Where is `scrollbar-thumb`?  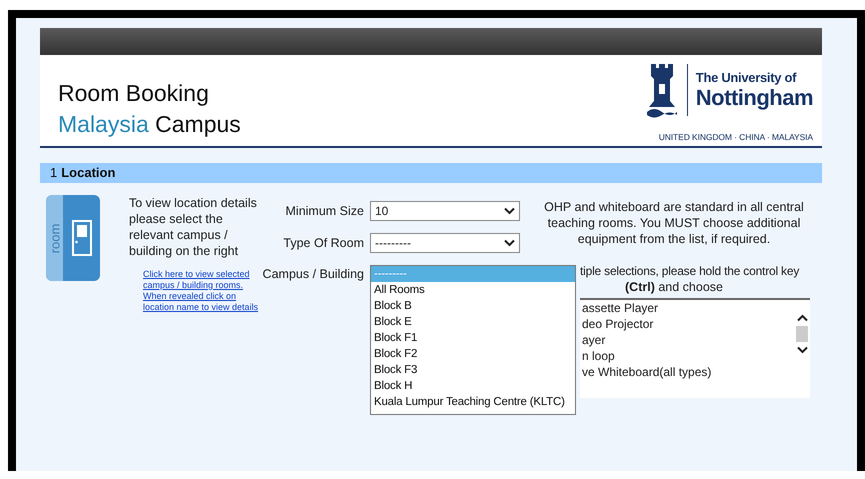 scrollbar-thumb is located at coordinates (802, 334).